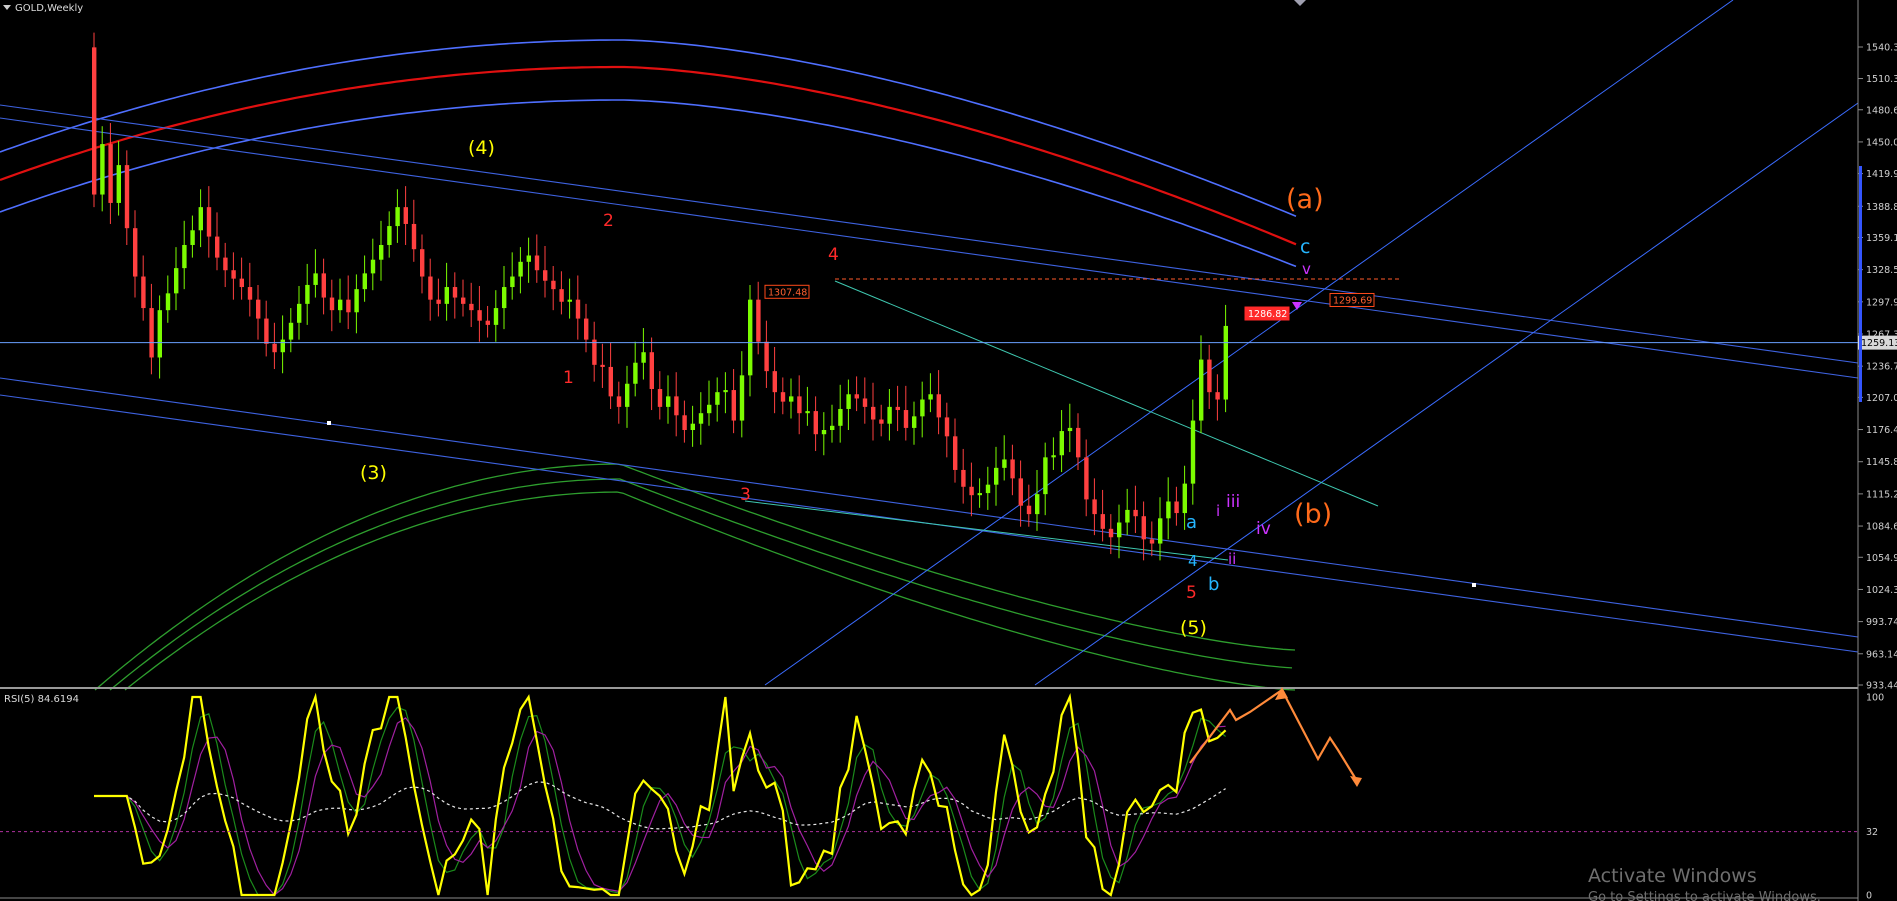 This screenshot has height=901, width=1897. What do you see at coordinates (373, 473) in the screenshot?
I see `wave-label: (3)` at bounding box center [373, 473].